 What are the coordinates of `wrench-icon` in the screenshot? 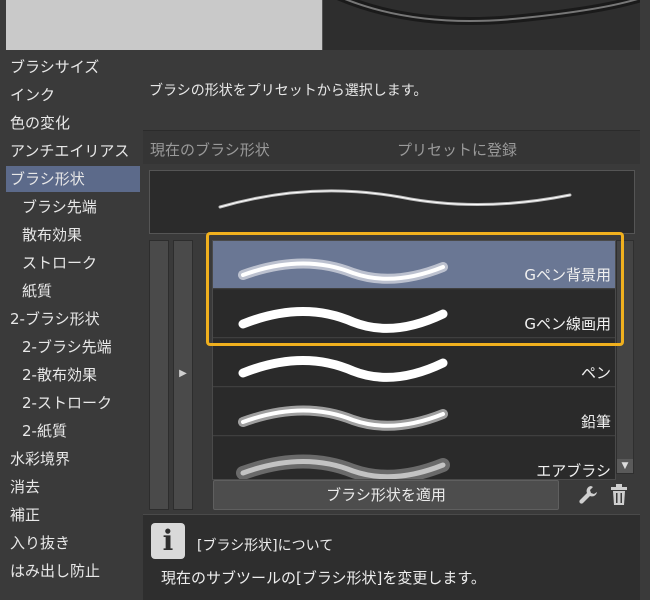 It's located at (588, 495).